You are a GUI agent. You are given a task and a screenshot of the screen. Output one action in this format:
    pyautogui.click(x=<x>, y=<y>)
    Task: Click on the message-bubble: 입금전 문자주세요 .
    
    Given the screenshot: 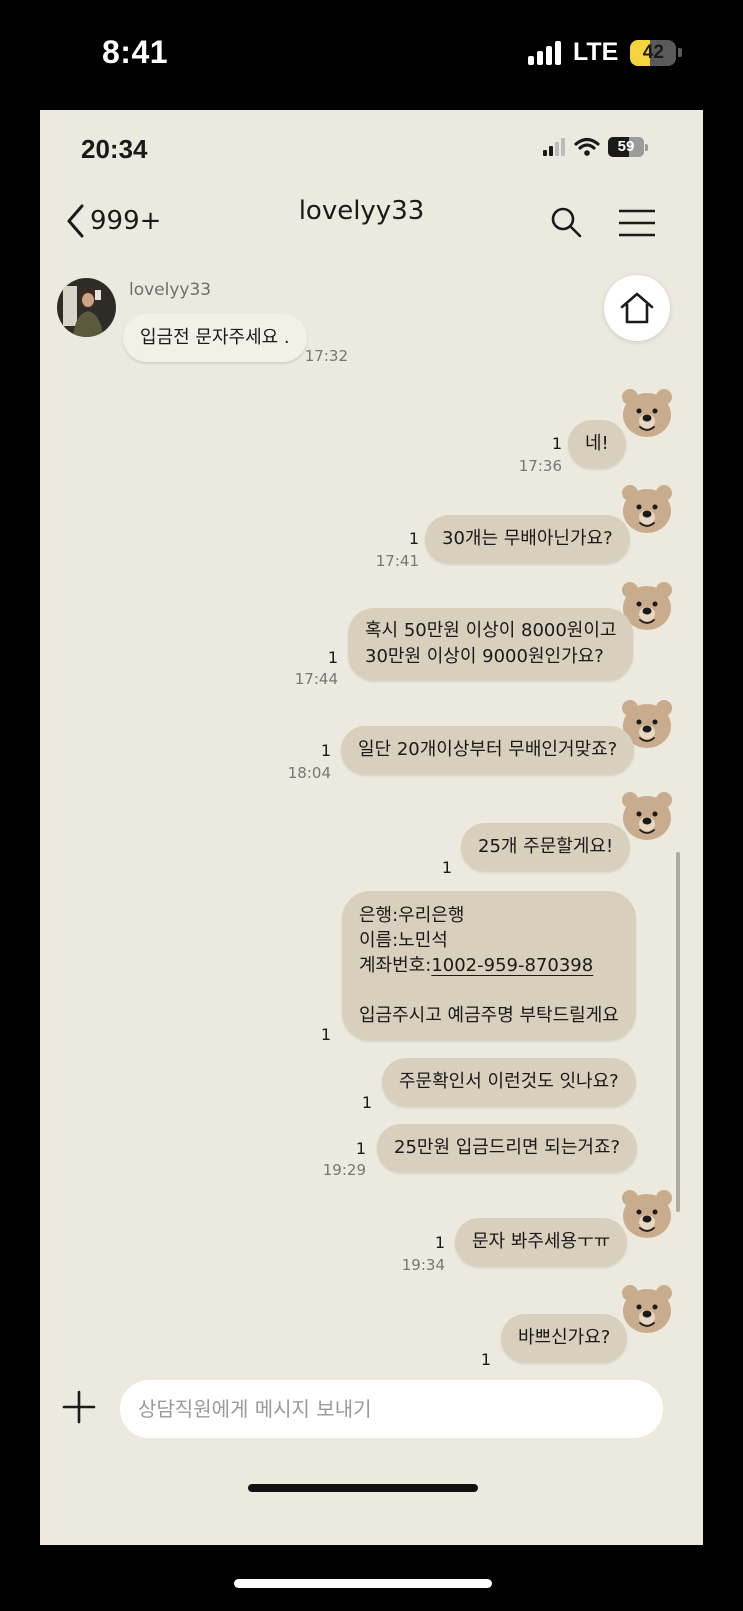 What is the action you would take?
    pyautogui.click(x=215, y=338)
    